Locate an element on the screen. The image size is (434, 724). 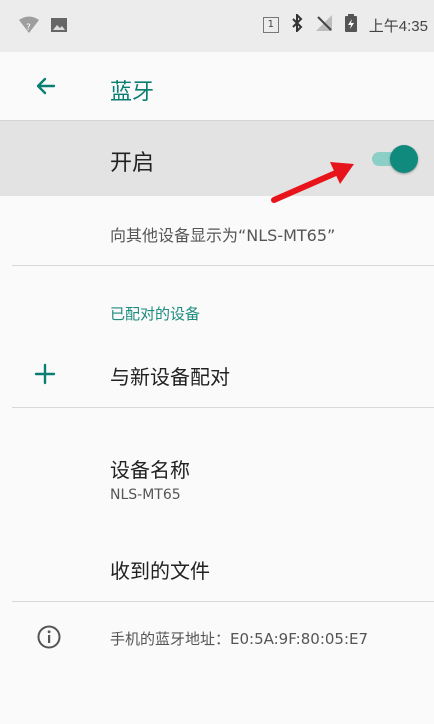
battery-icon is located at coordinates (350, 25).